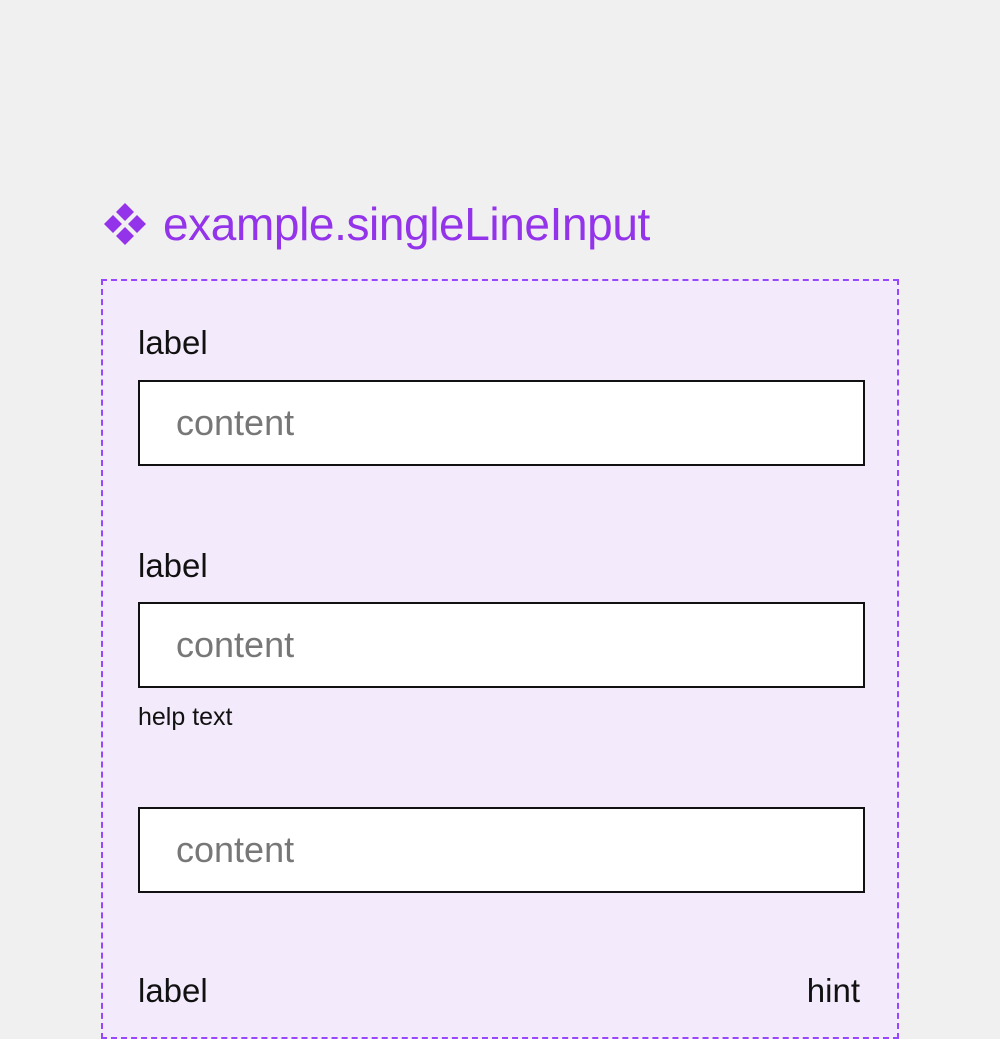 This screenshot has height=1039, width=1000. Describe the element at coordinates (406, 224) in the screenshot. I see `component-name: example.singleLineInput` at that location.